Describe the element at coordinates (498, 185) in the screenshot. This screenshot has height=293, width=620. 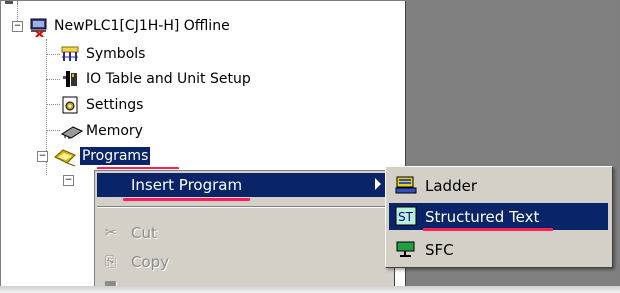
I see `submenu-item-ladder: Ladder` at that location.